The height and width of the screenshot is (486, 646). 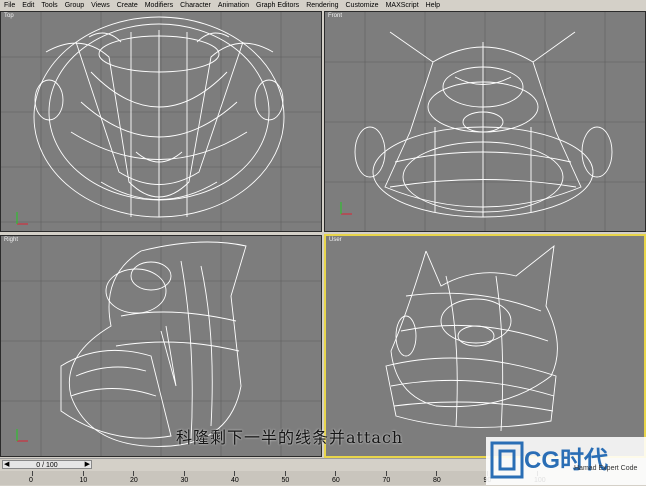 I want to click on menu-item-rendering: Rendering, so click(x=322, y=5).